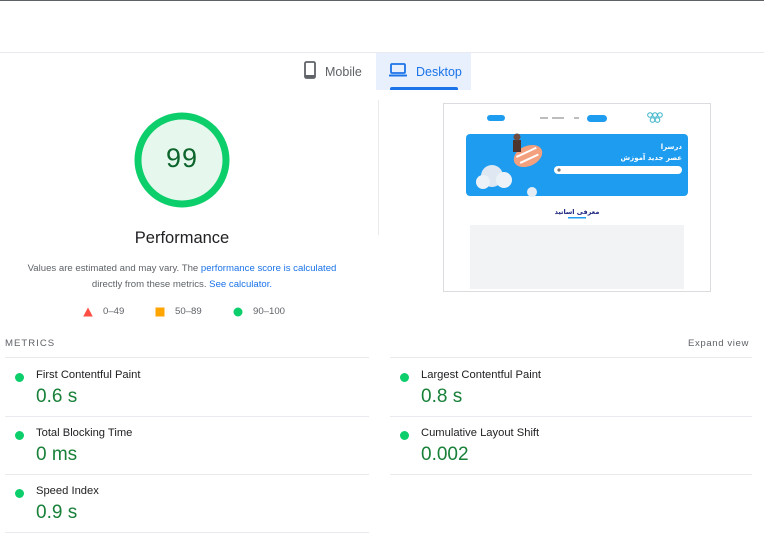 This screenshot has width=764, height=539. I want to click on active-tab-indicator, so click(424, 88).